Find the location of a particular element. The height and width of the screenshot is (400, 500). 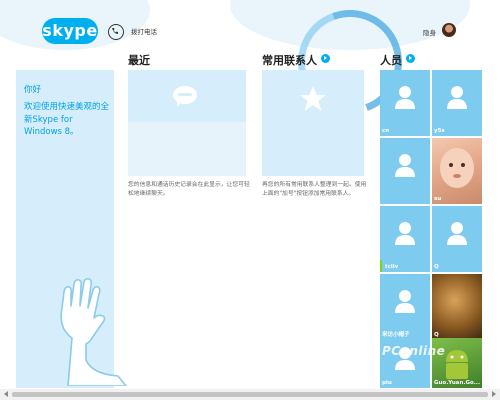

contact-tile: tcliv is located at coordinates (405, 239).